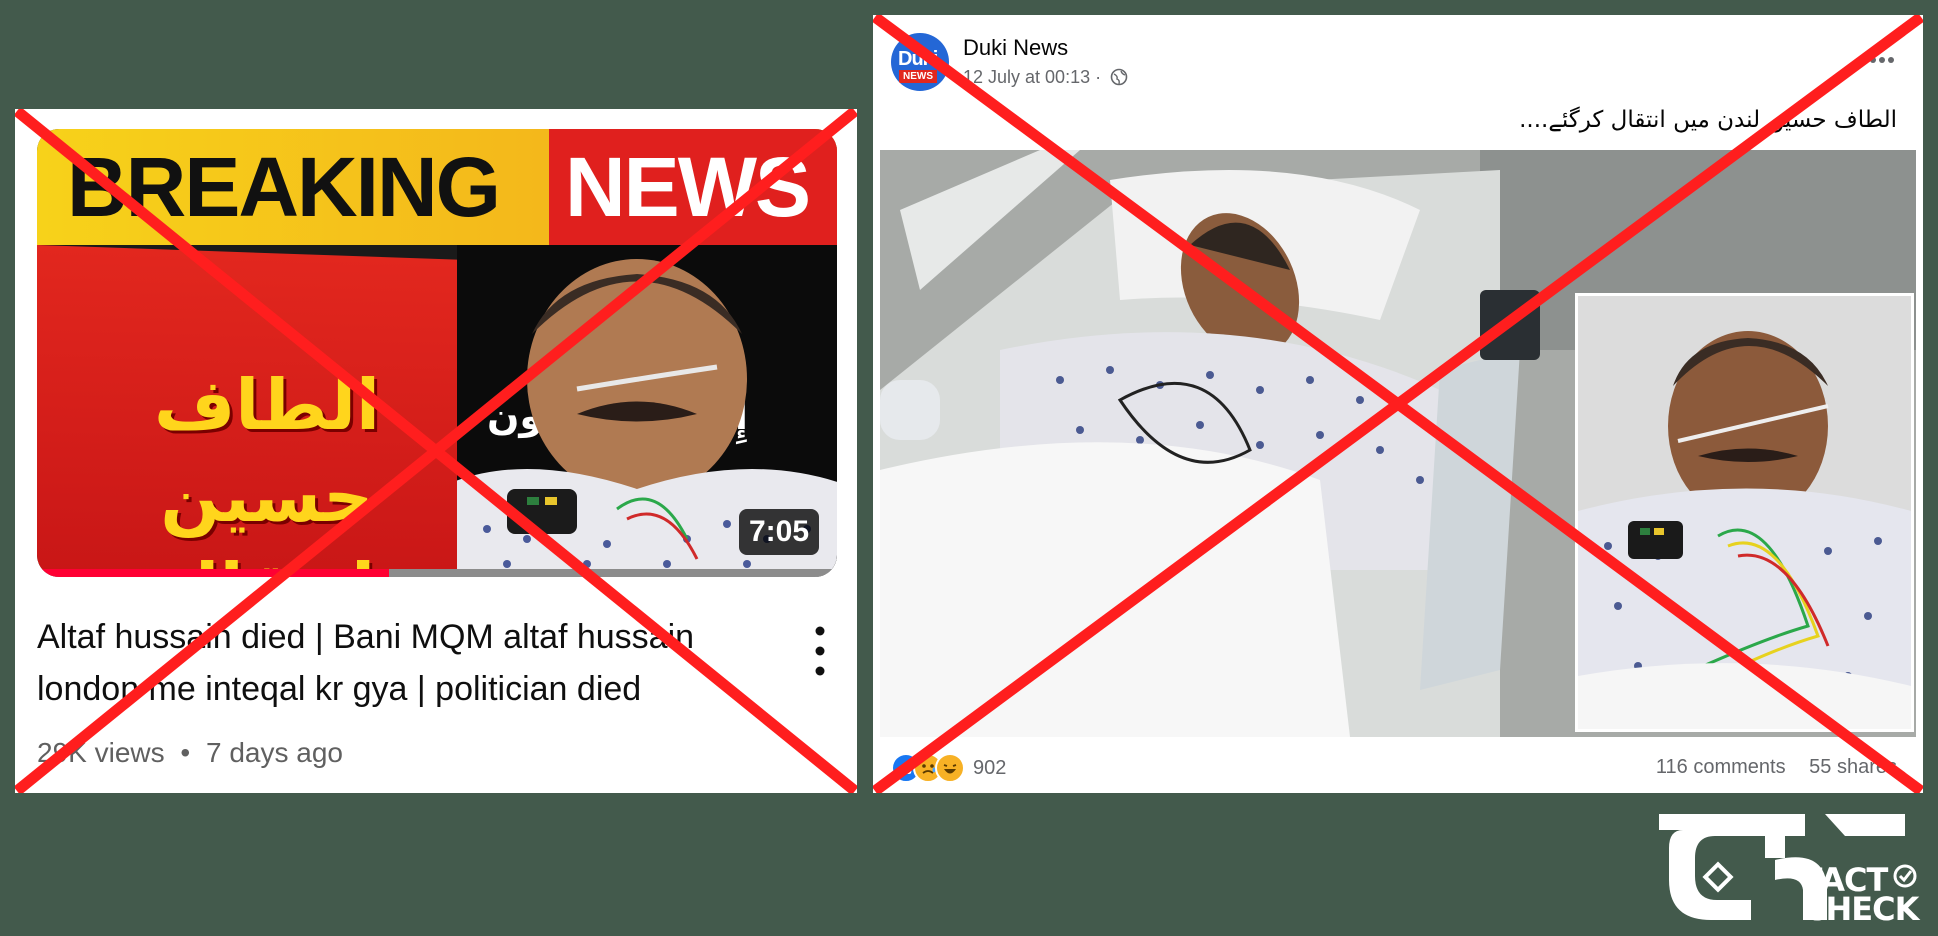 Image resolution: width=1938 pixels, height=936 pixels. I want to click on video-duration-badge: 7:05, so click(778, 532).